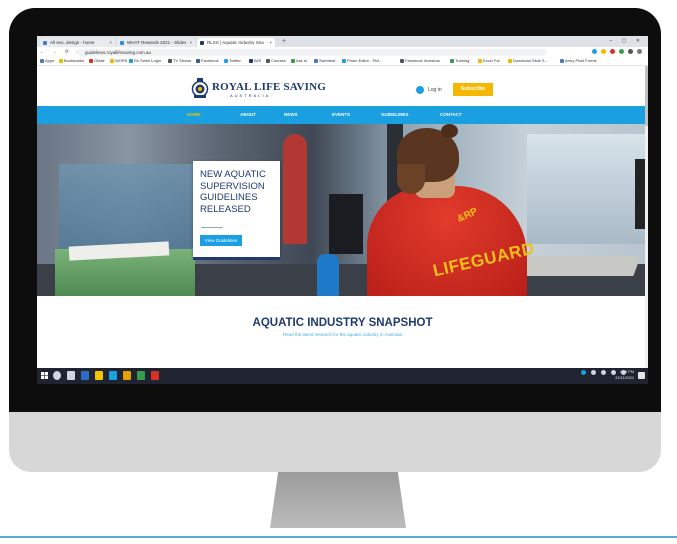 The height and width of the screenshot is (544, 677). What do you see at coordinates (447, 241) in the screenshot?
I see `hero-lifeguard-jacket` at bounding box center [447, 241].